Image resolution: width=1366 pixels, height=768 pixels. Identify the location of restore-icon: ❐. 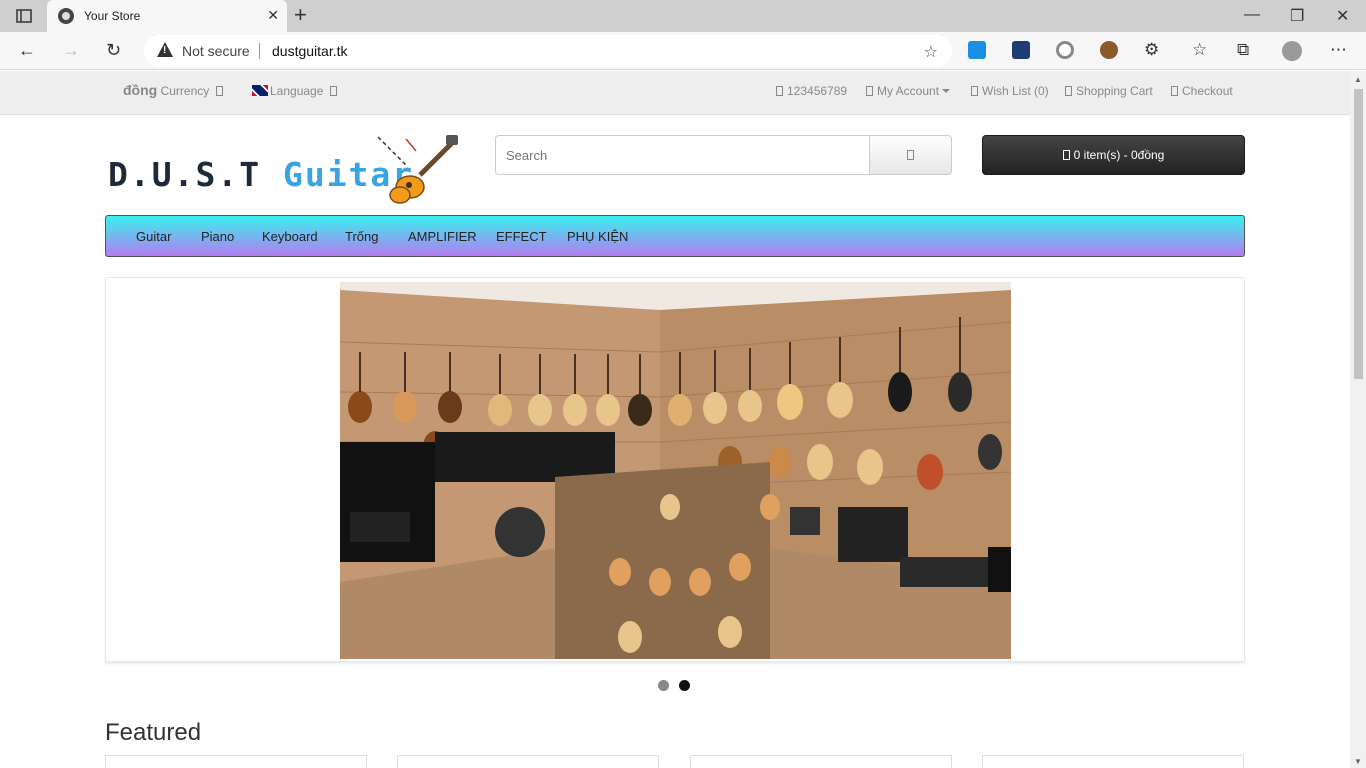
(1297, 16).